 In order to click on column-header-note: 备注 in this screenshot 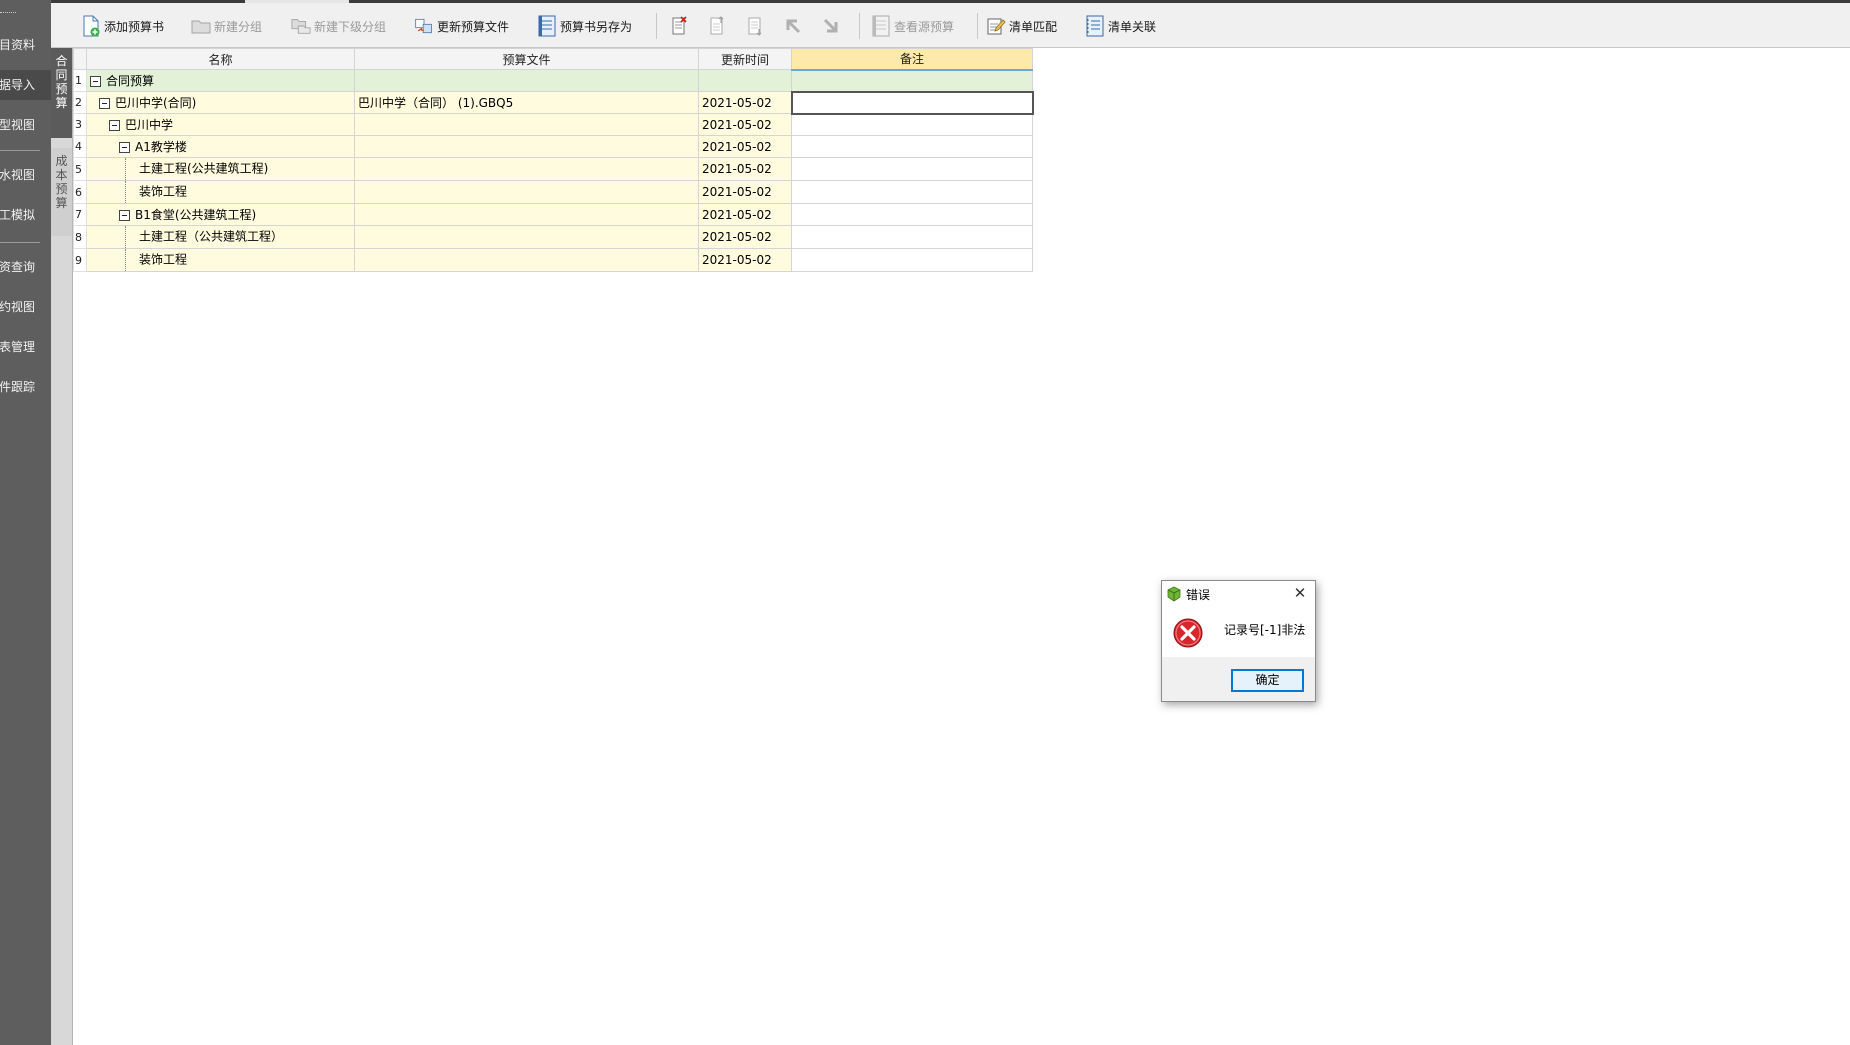, I will do `click(912, 59)`.